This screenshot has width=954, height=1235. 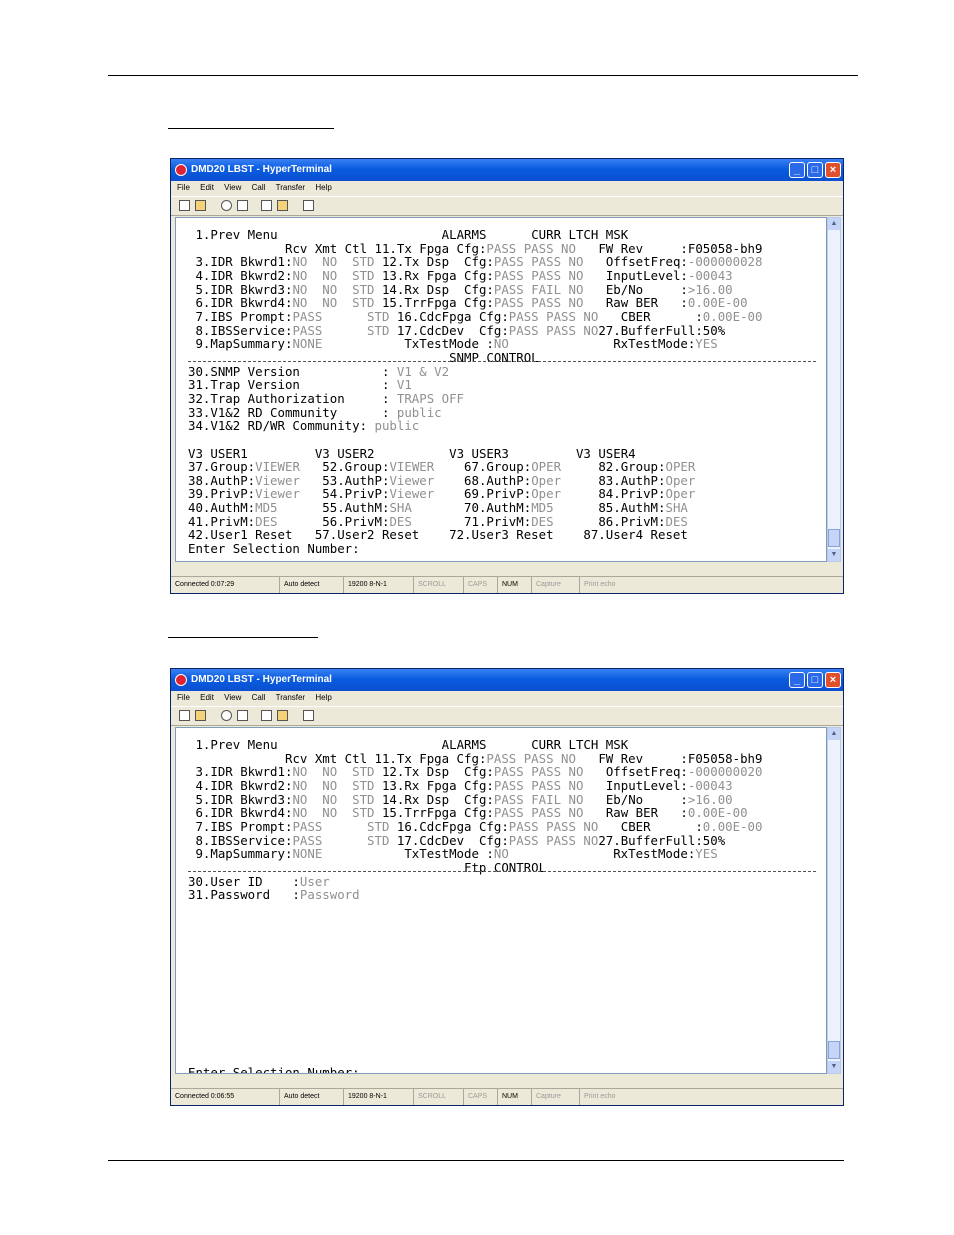 What do you see at coordinates (494, 357) in the screenshot?
I see `snmp-section-title: SNMP CONTROL` at bounding box center [494, 357].